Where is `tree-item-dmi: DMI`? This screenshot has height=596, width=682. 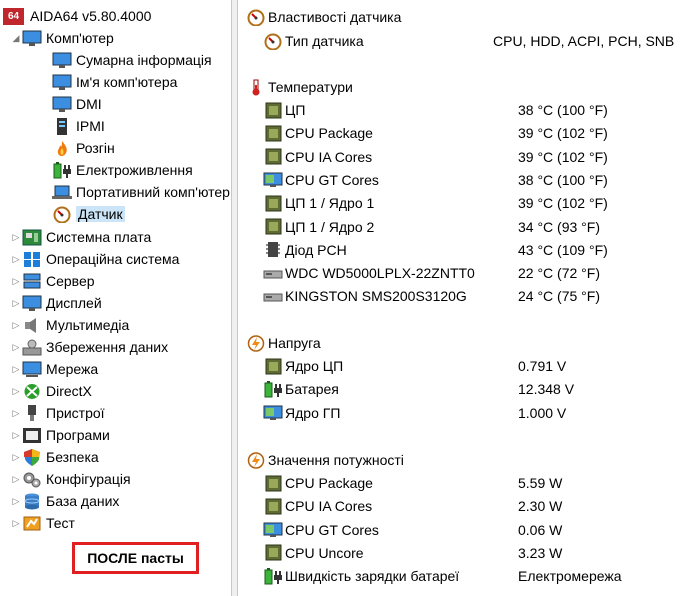 tree-item-dmi: DMI is located at coordinates (77, 104).